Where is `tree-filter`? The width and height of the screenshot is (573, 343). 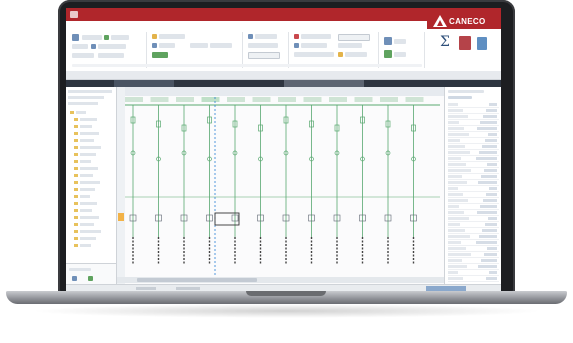 tree-filter is located at coordinates (86, 97).